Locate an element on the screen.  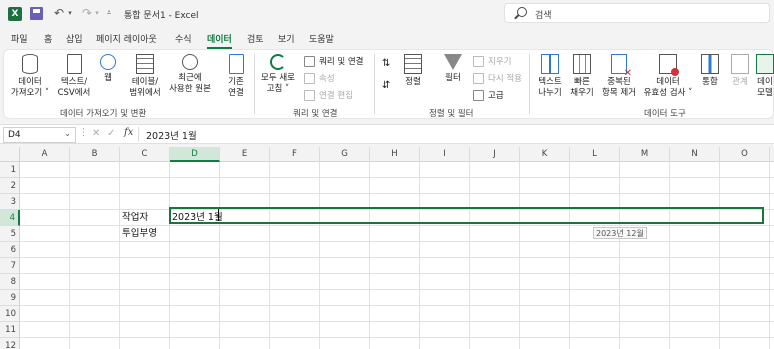
tab-file: 파일 is located at coordinates (19, 38).